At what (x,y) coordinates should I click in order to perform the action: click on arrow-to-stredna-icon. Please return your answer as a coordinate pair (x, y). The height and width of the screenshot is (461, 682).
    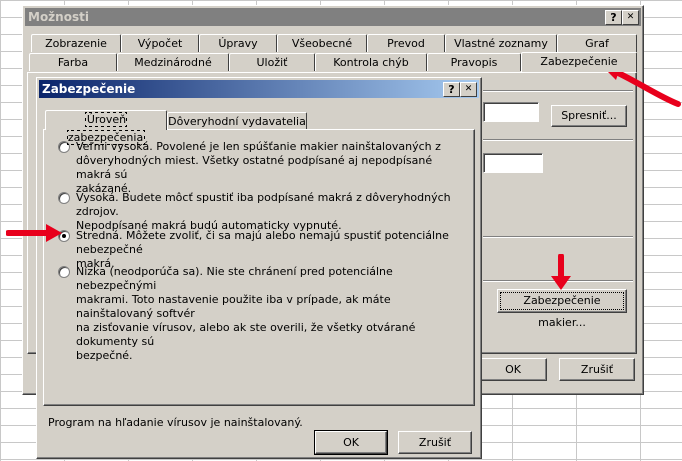
    Looking at the image, I should click on (34, 233).